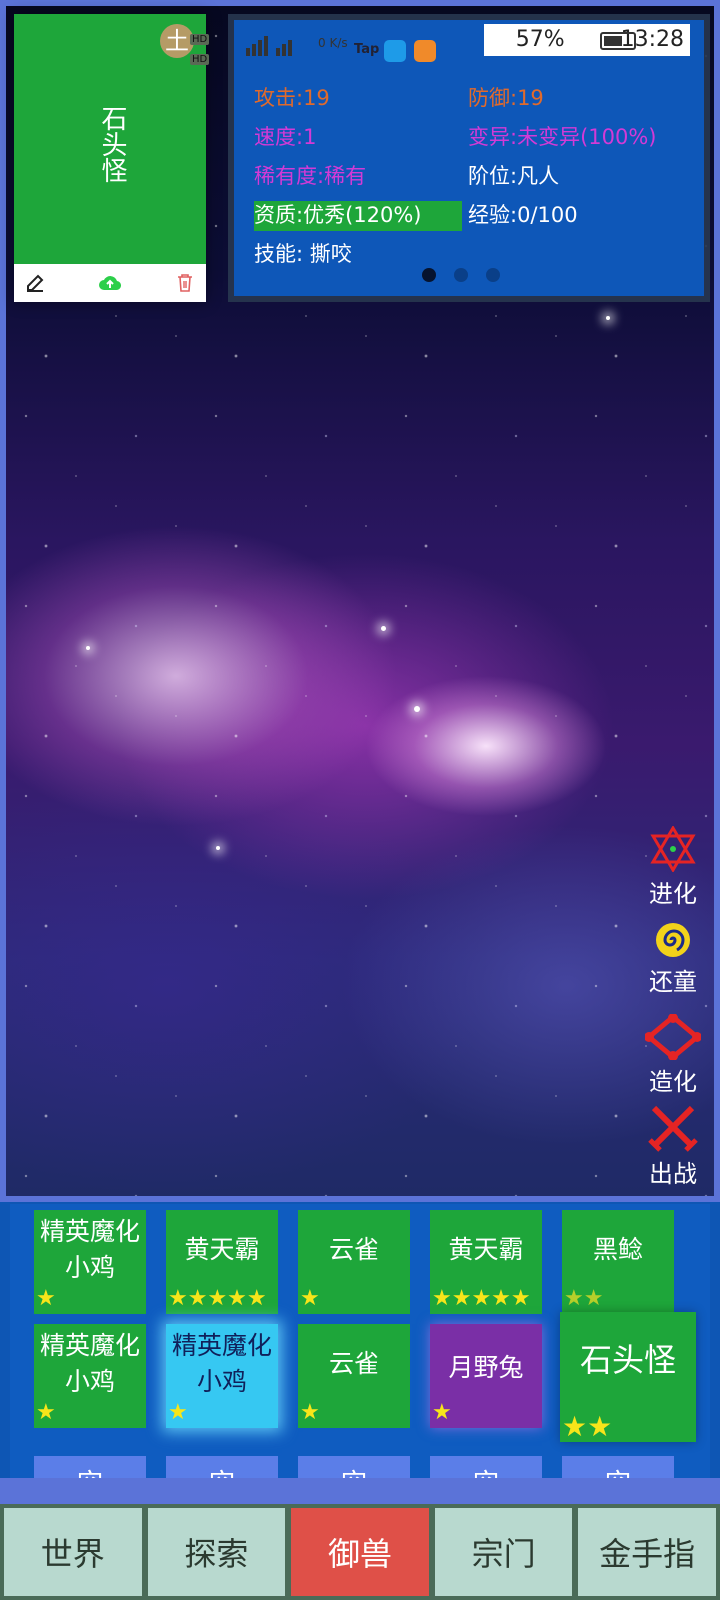  What do you see at coordinates (673, 849) in the screenshot?
I see `hexagram-icon` at bounding box center [673, 849].